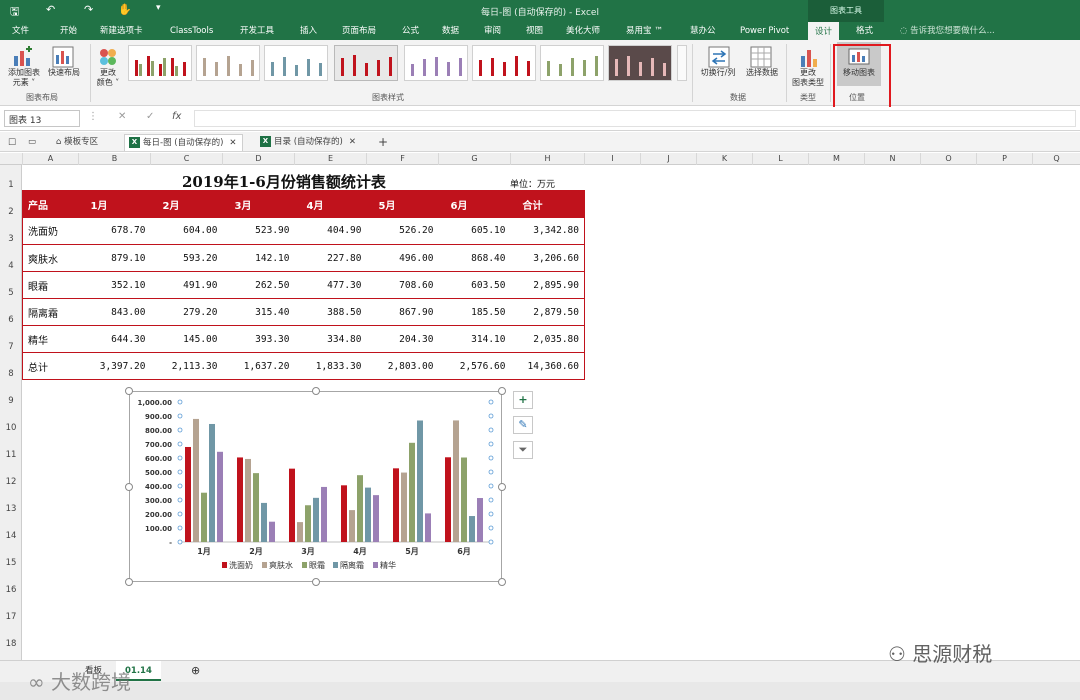 Image resolution: width=1080 pixels, height=700 pixels. Describe the element at coordinates (186, 258) in the screenshot. I see `table-cell: 593.20` at that location.